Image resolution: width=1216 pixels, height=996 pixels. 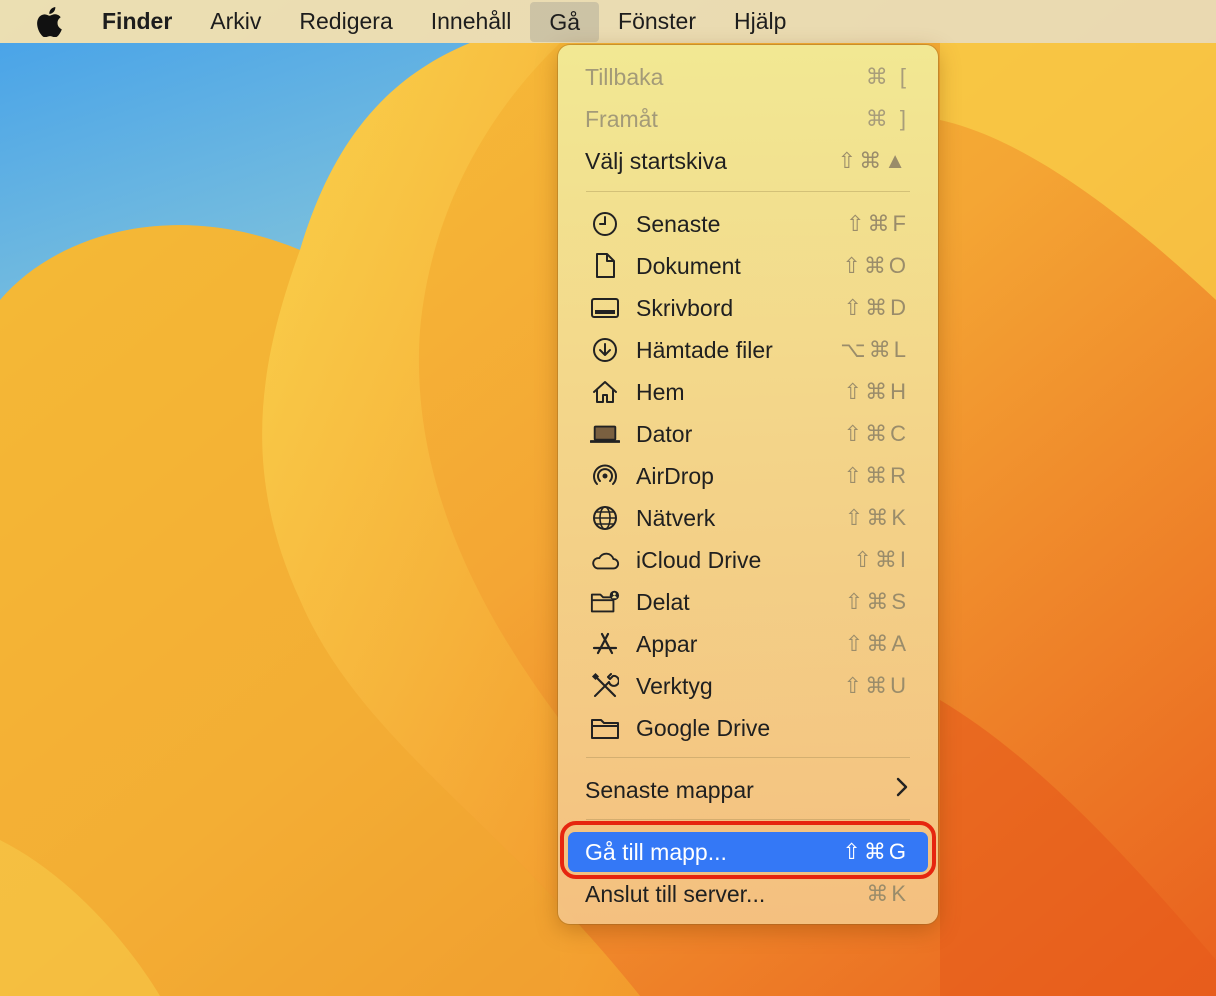 What do you see at coordinates (685, 307) in the screenshot?
I see `menu-item-label: Skrivbord` at bounding box center [685, 307].